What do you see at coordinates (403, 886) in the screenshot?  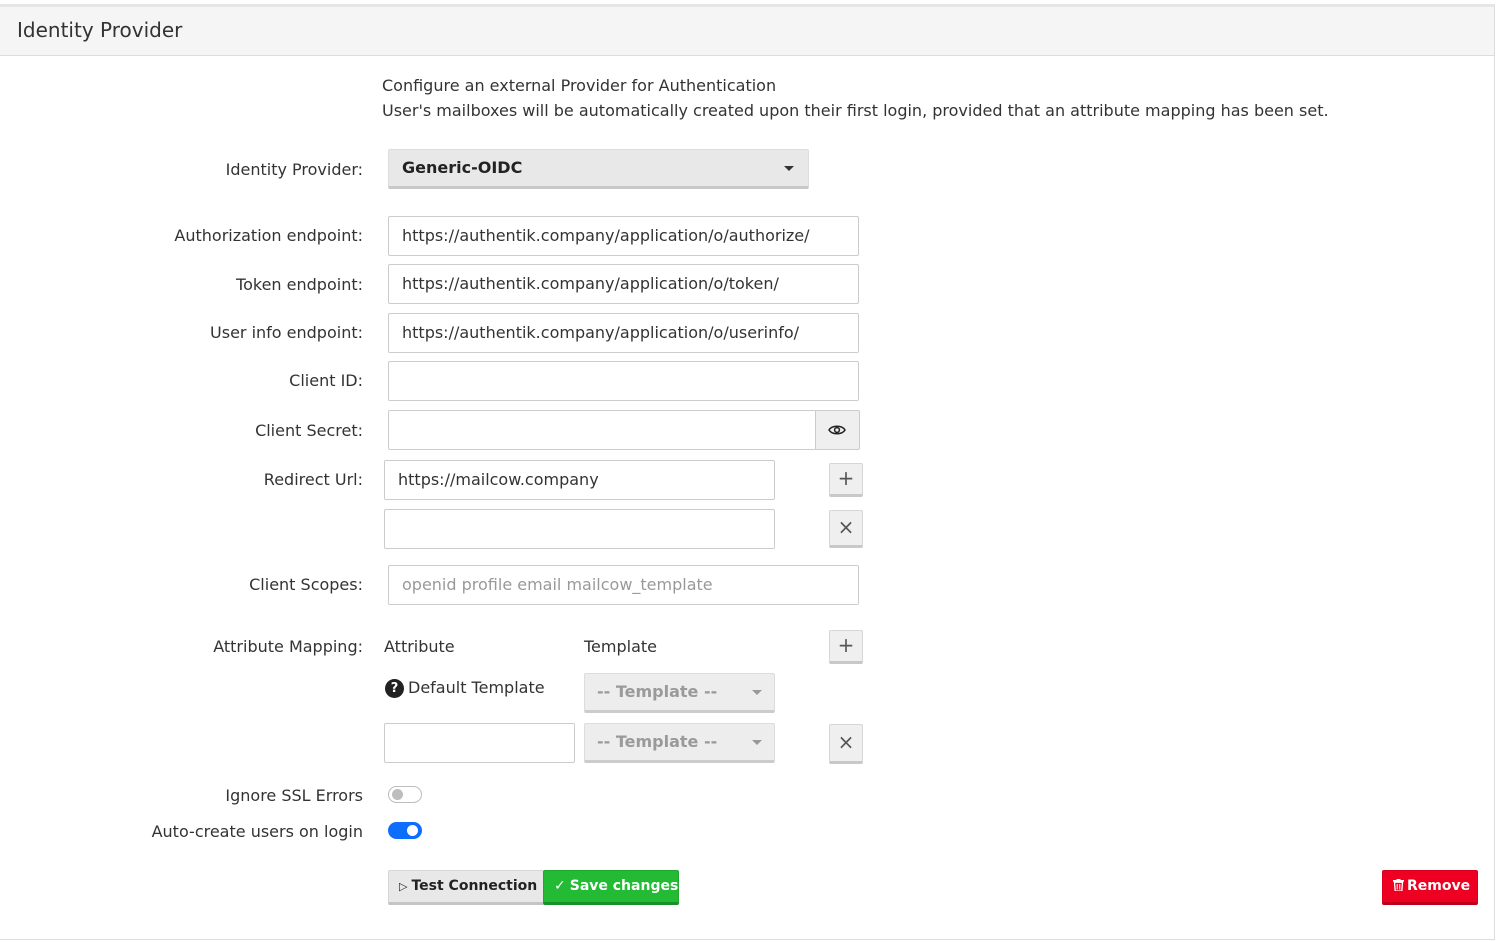 I see `play-icon: ▷` at bounding box center [403, 886].